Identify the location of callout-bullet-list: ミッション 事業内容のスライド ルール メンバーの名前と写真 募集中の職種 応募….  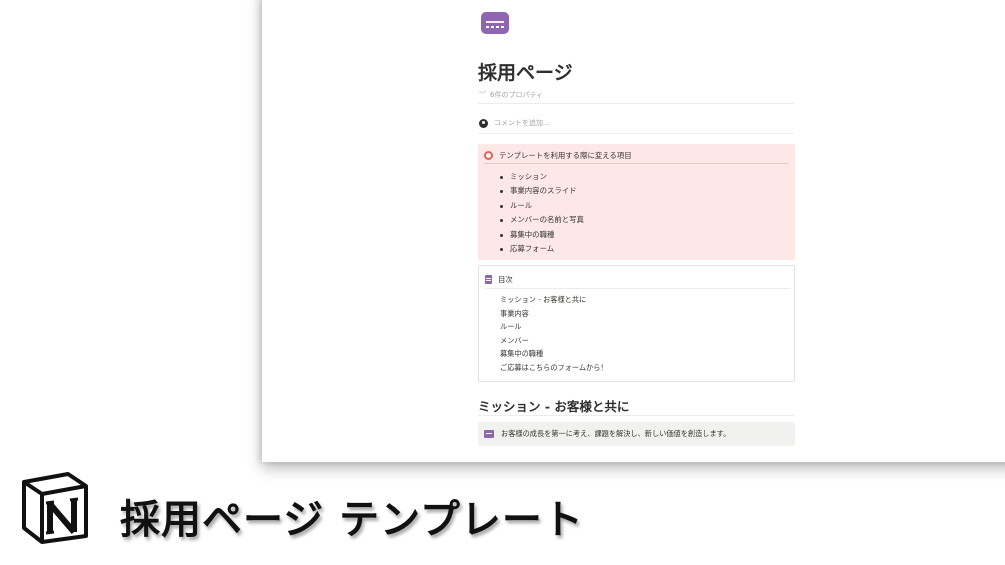
(542, 213).